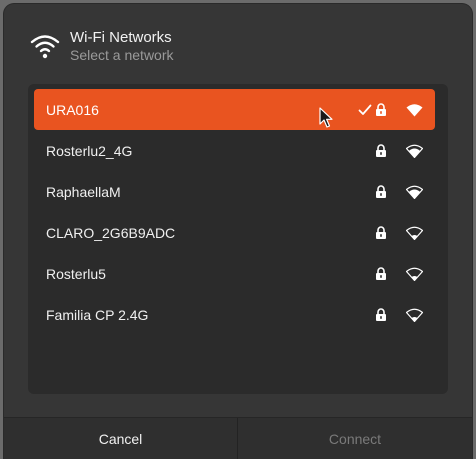  What do you see at coordinates (89, 150) in the screenshot?
I see `network-name: Rosterlu2_4G` at bounding box center [89, 150].